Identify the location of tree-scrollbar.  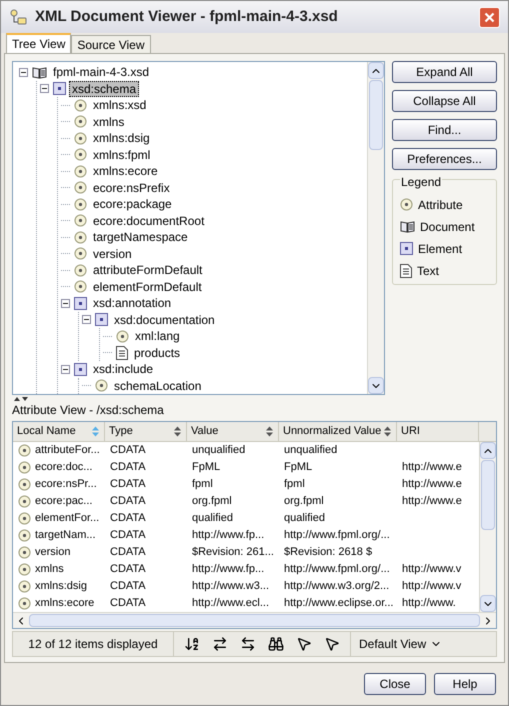
(375, 228).